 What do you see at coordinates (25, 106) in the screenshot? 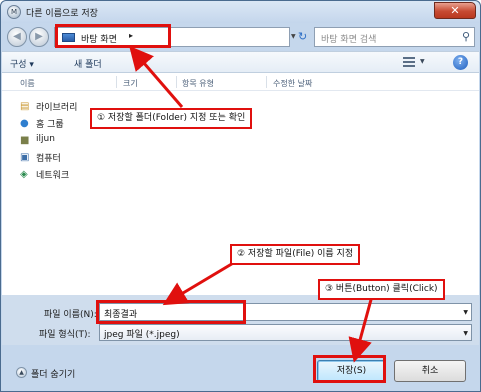
I see `library-icon: ▤` at bounding box center [25, 106].